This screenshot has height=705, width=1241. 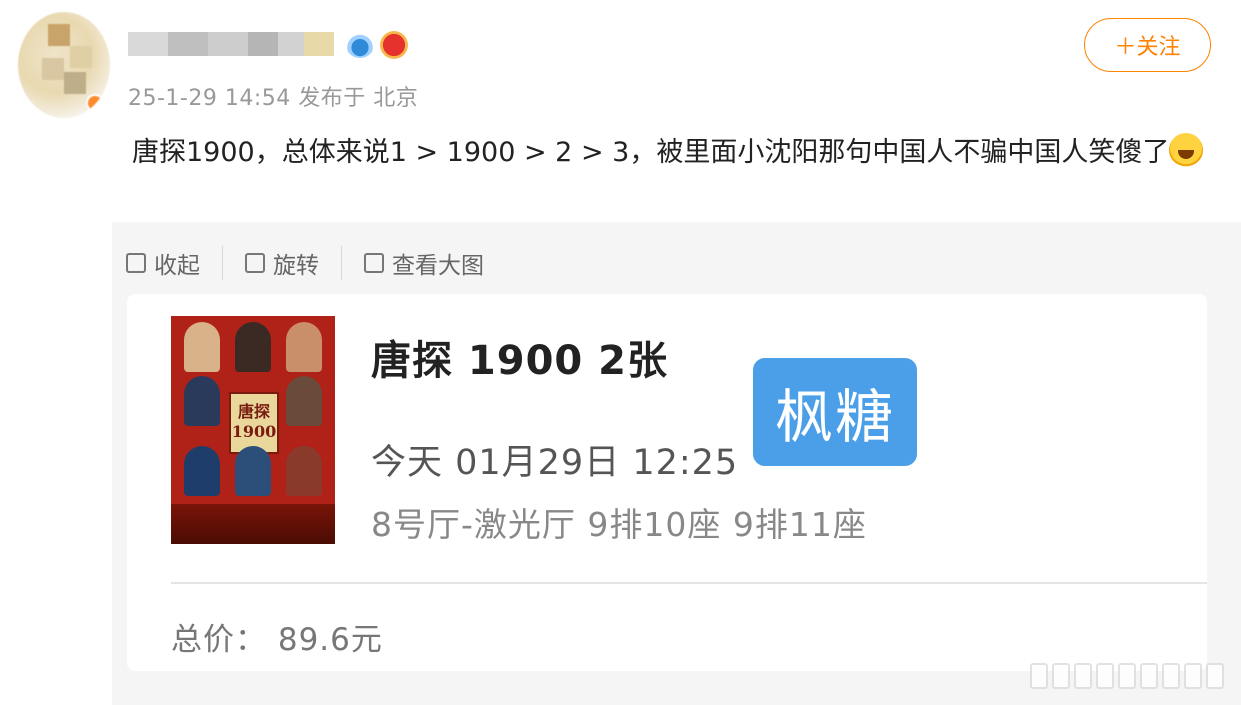 What do you see at coordinates (233, 46) in the screenshot?
I see `username-blurred` at bounding box center [233, 46].